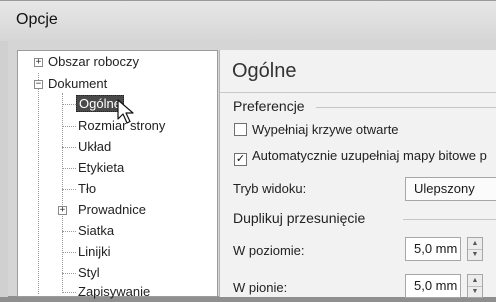  What do you see at coordinates (38, 84) in the screenshot?
I see `minus-box-icon: −` at bounding box center [38, 84].